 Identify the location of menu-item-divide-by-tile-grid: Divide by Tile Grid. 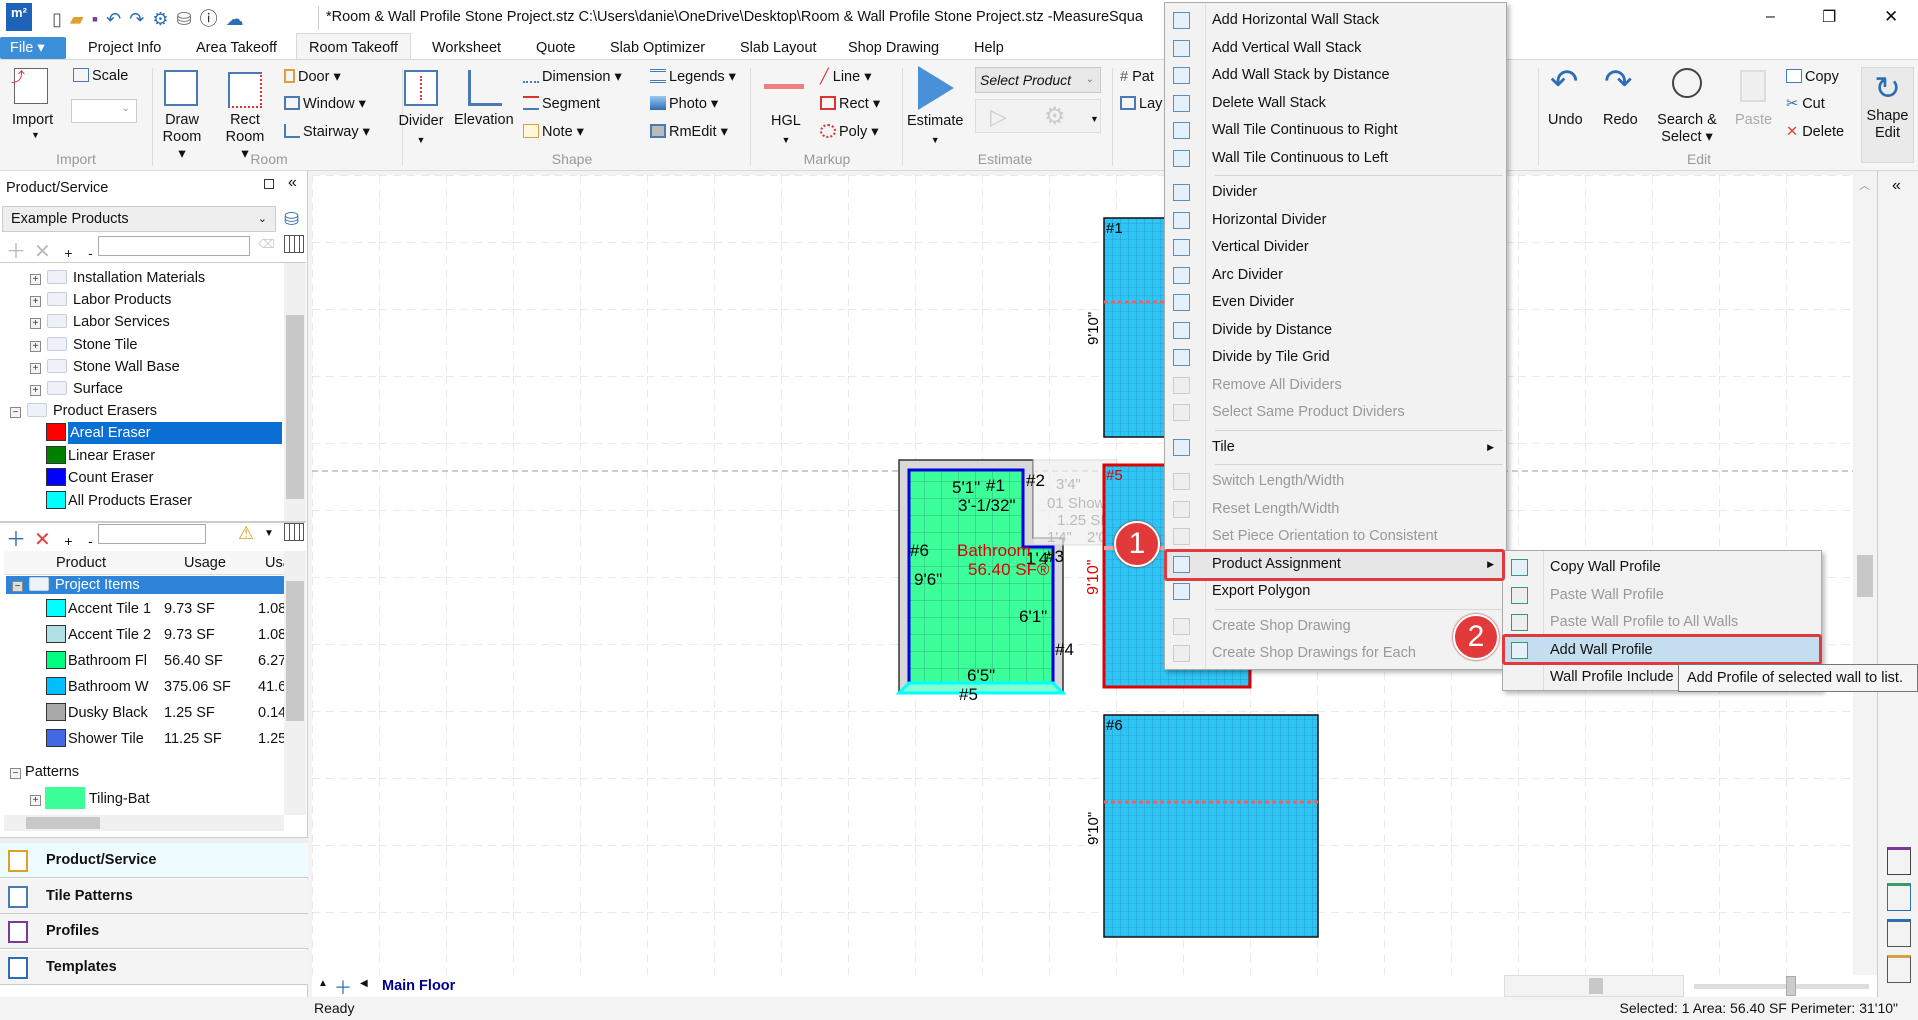
(1335, 357).